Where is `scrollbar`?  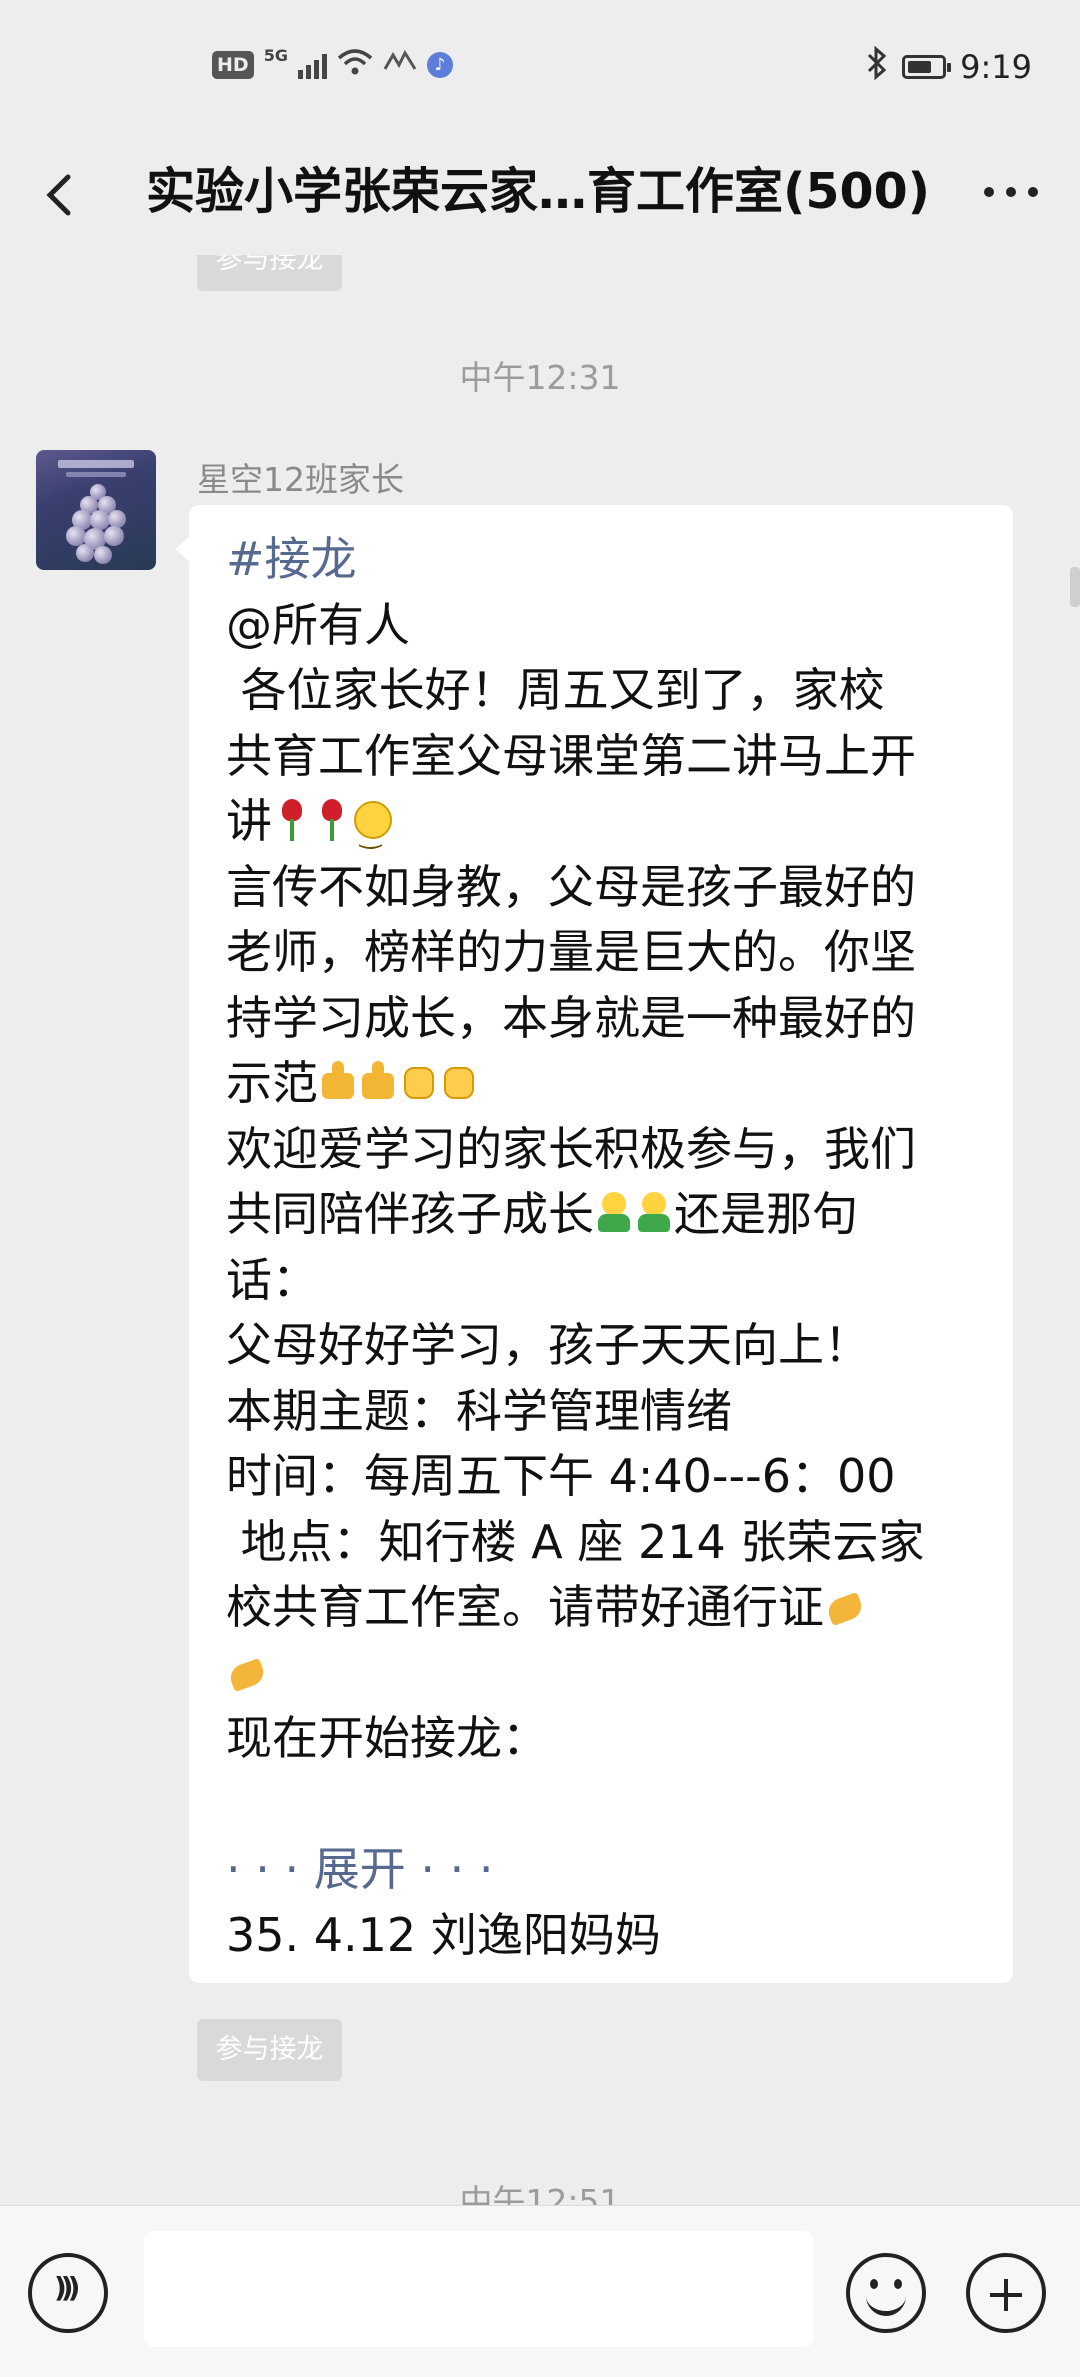
scrollbar is located at coordinates (1075, 587).